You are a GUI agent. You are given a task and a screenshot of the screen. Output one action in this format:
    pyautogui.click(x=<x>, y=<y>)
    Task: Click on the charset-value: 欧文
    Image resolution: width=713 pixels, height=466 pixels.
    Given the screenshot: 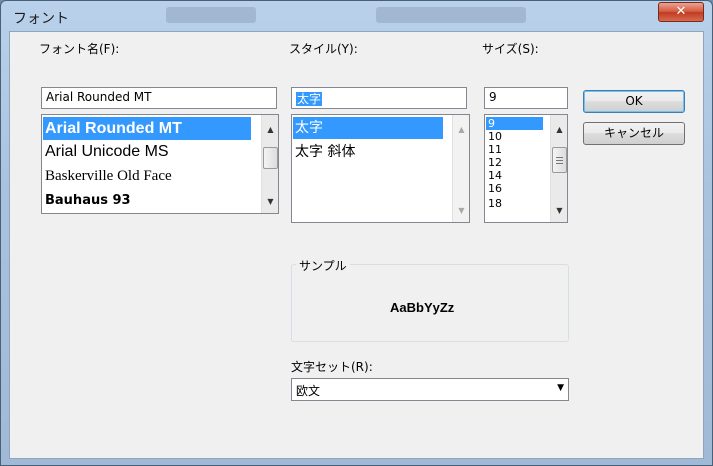 What is the action you would take?
    pyautogui.click(x=308, y=391)
    